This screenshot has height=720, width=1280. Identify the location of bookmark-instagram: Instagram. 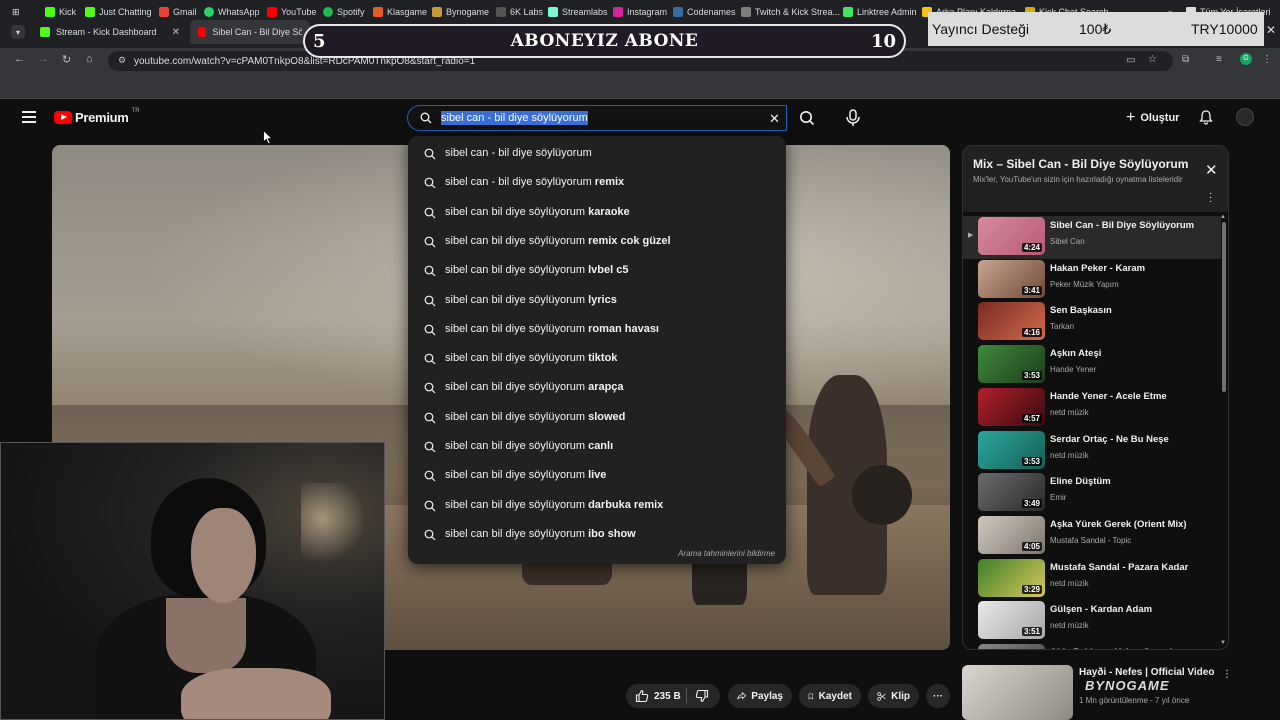
(640, 12).